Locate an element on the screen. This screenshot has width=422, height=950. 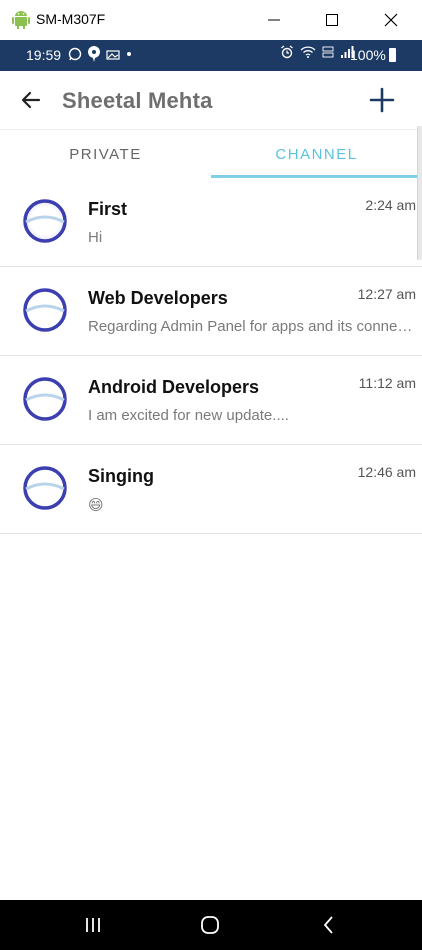
alarm-icon is located at coordinates (287, 52).